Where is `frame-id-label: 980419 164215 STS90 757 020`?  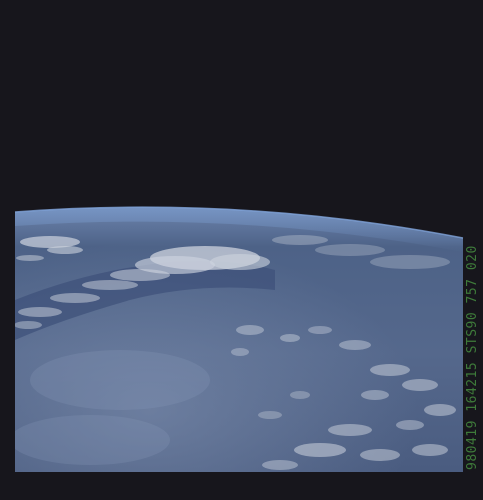 frame-id-label: 980419 164215 STS90 757 020 is located at coordinates (474, 367).